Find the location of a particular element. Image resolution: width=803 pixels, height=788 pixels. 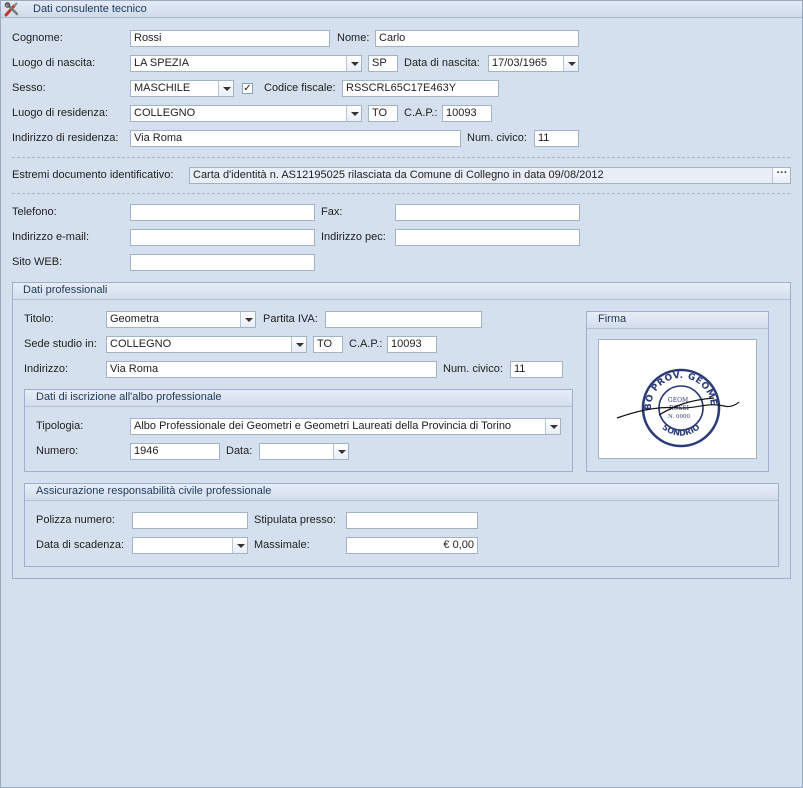

stipulata-field is located at coordinates (412, 520).